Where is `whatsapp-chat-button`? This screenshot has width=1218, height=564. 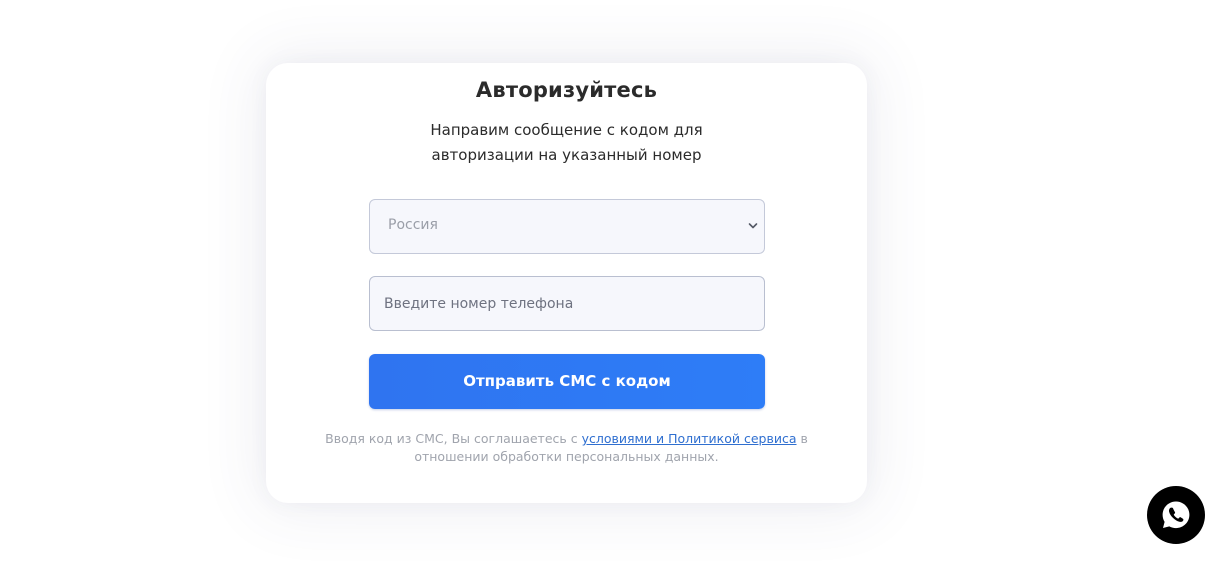 whatsapp-chat-button is located at coordinates (1176, 515).